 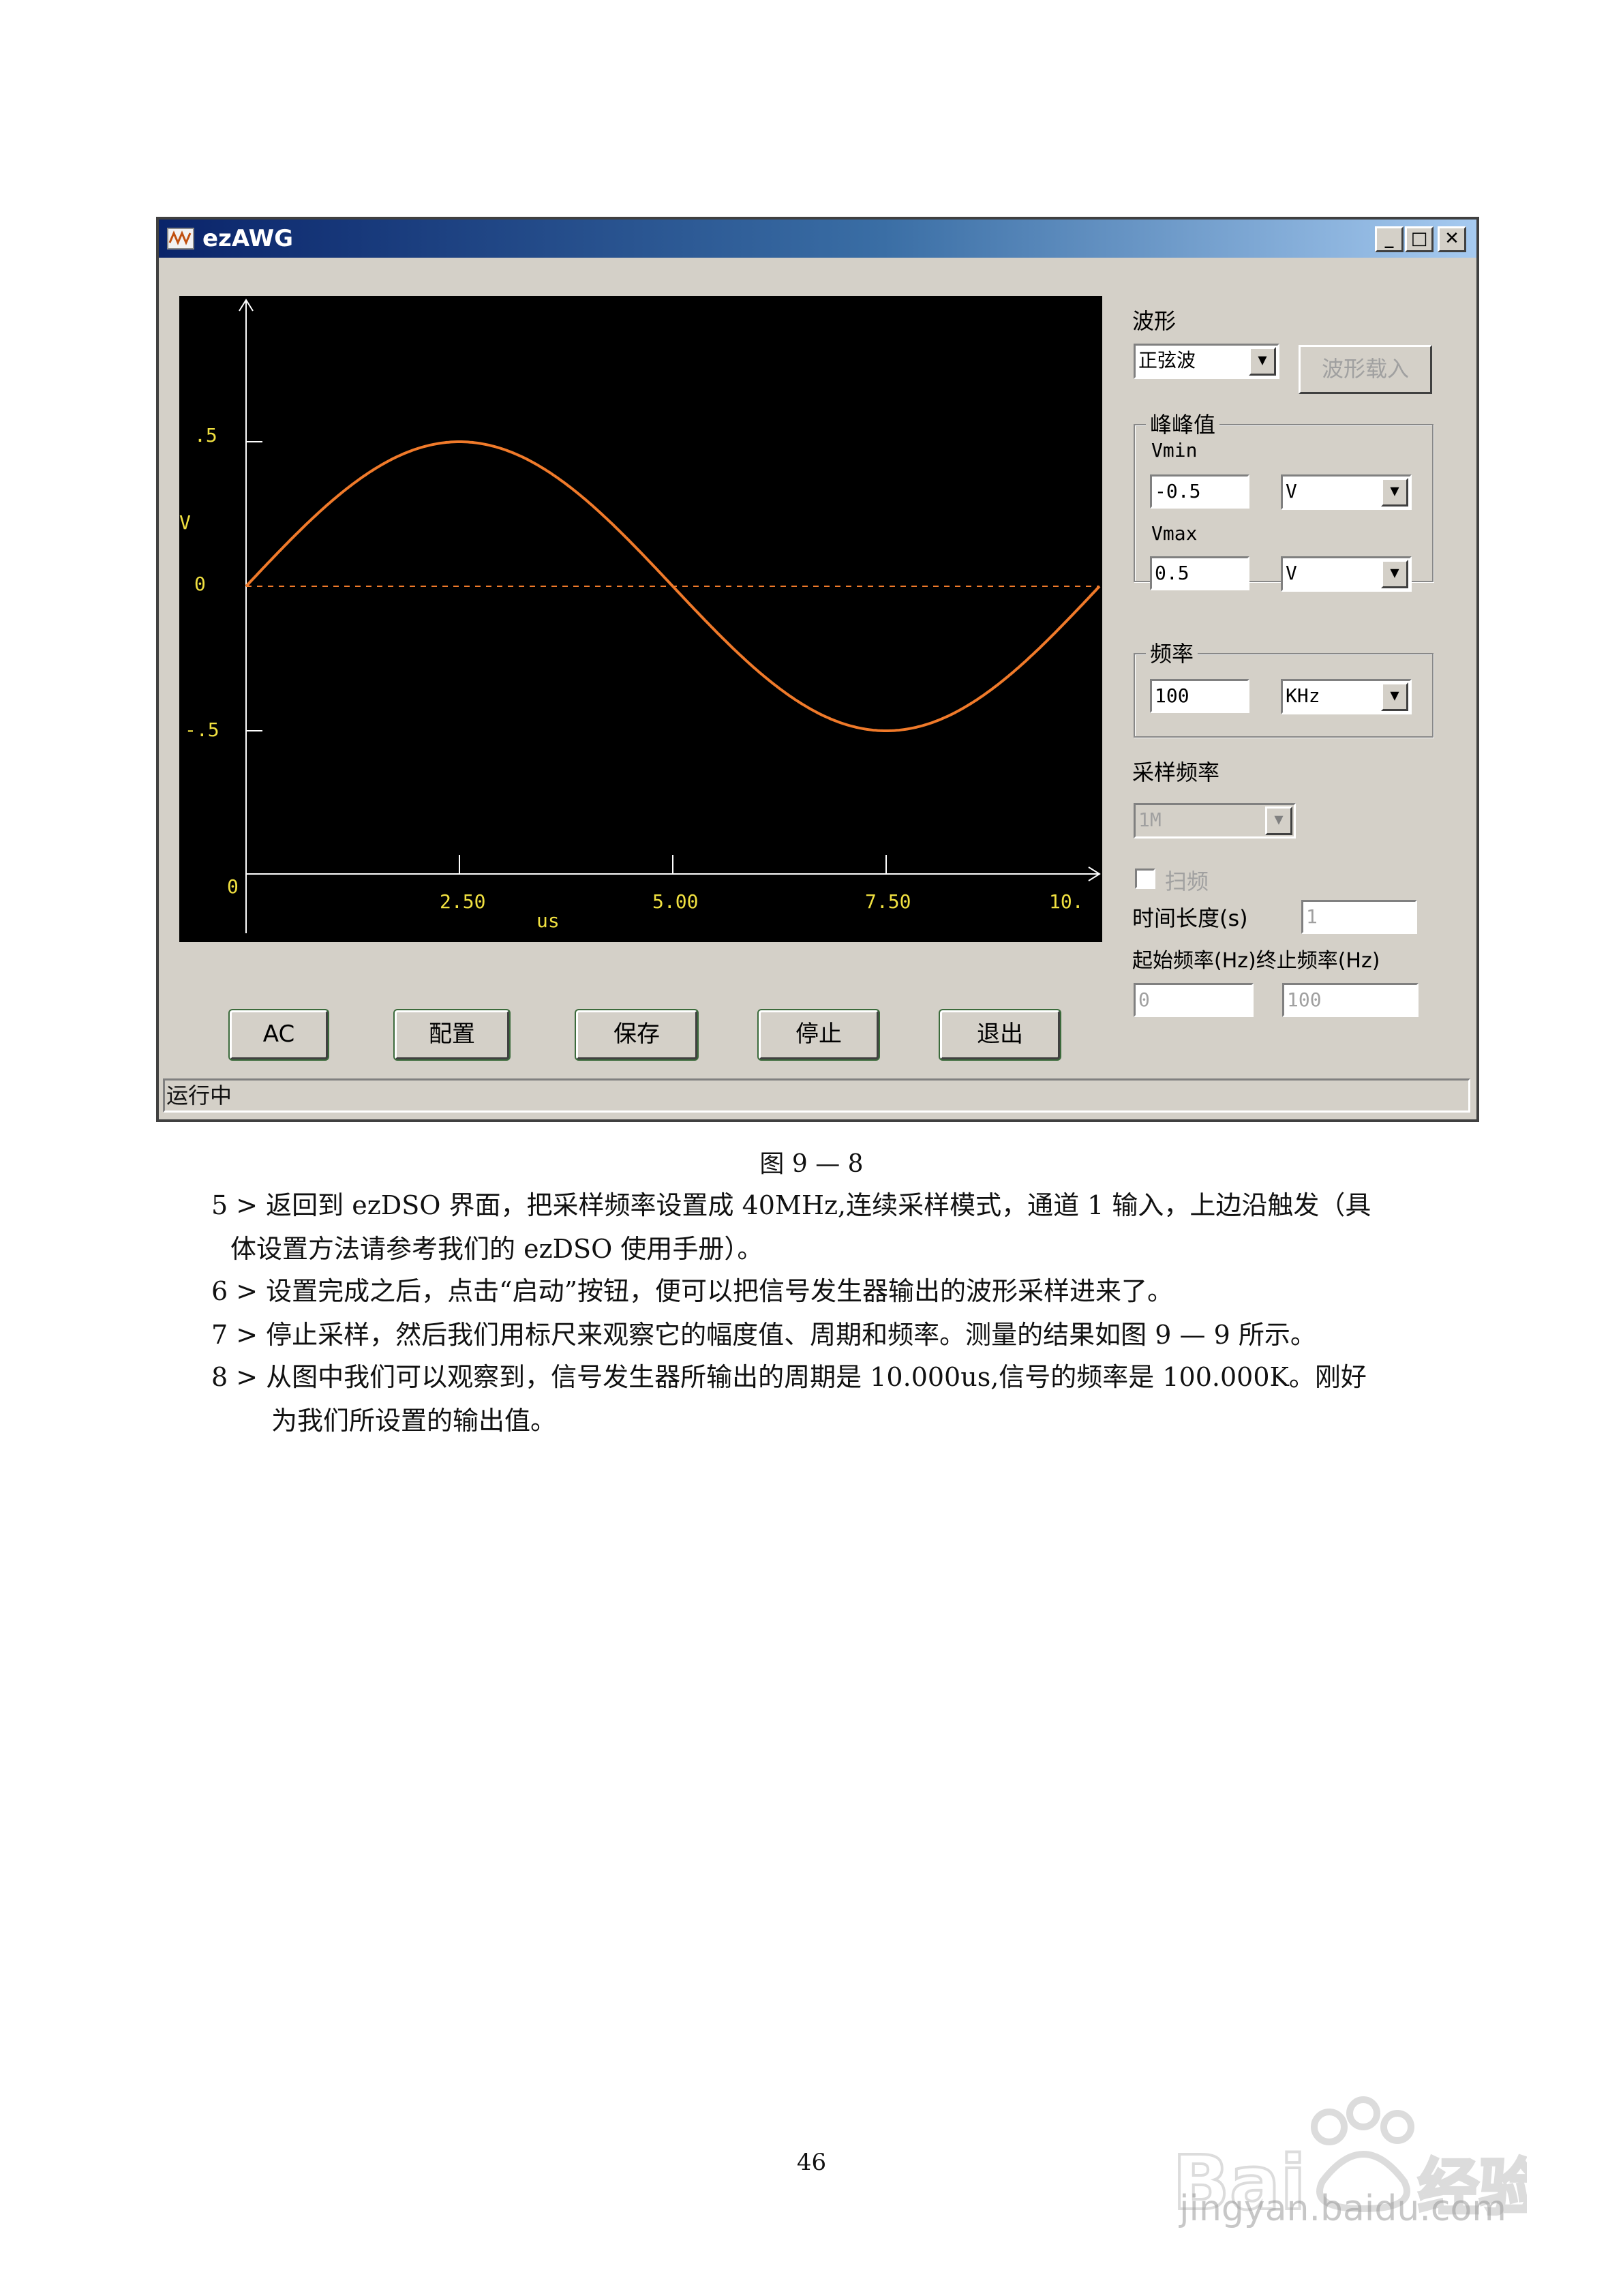 I want to click on config-button: 配置, so click(x=452, y=1034).